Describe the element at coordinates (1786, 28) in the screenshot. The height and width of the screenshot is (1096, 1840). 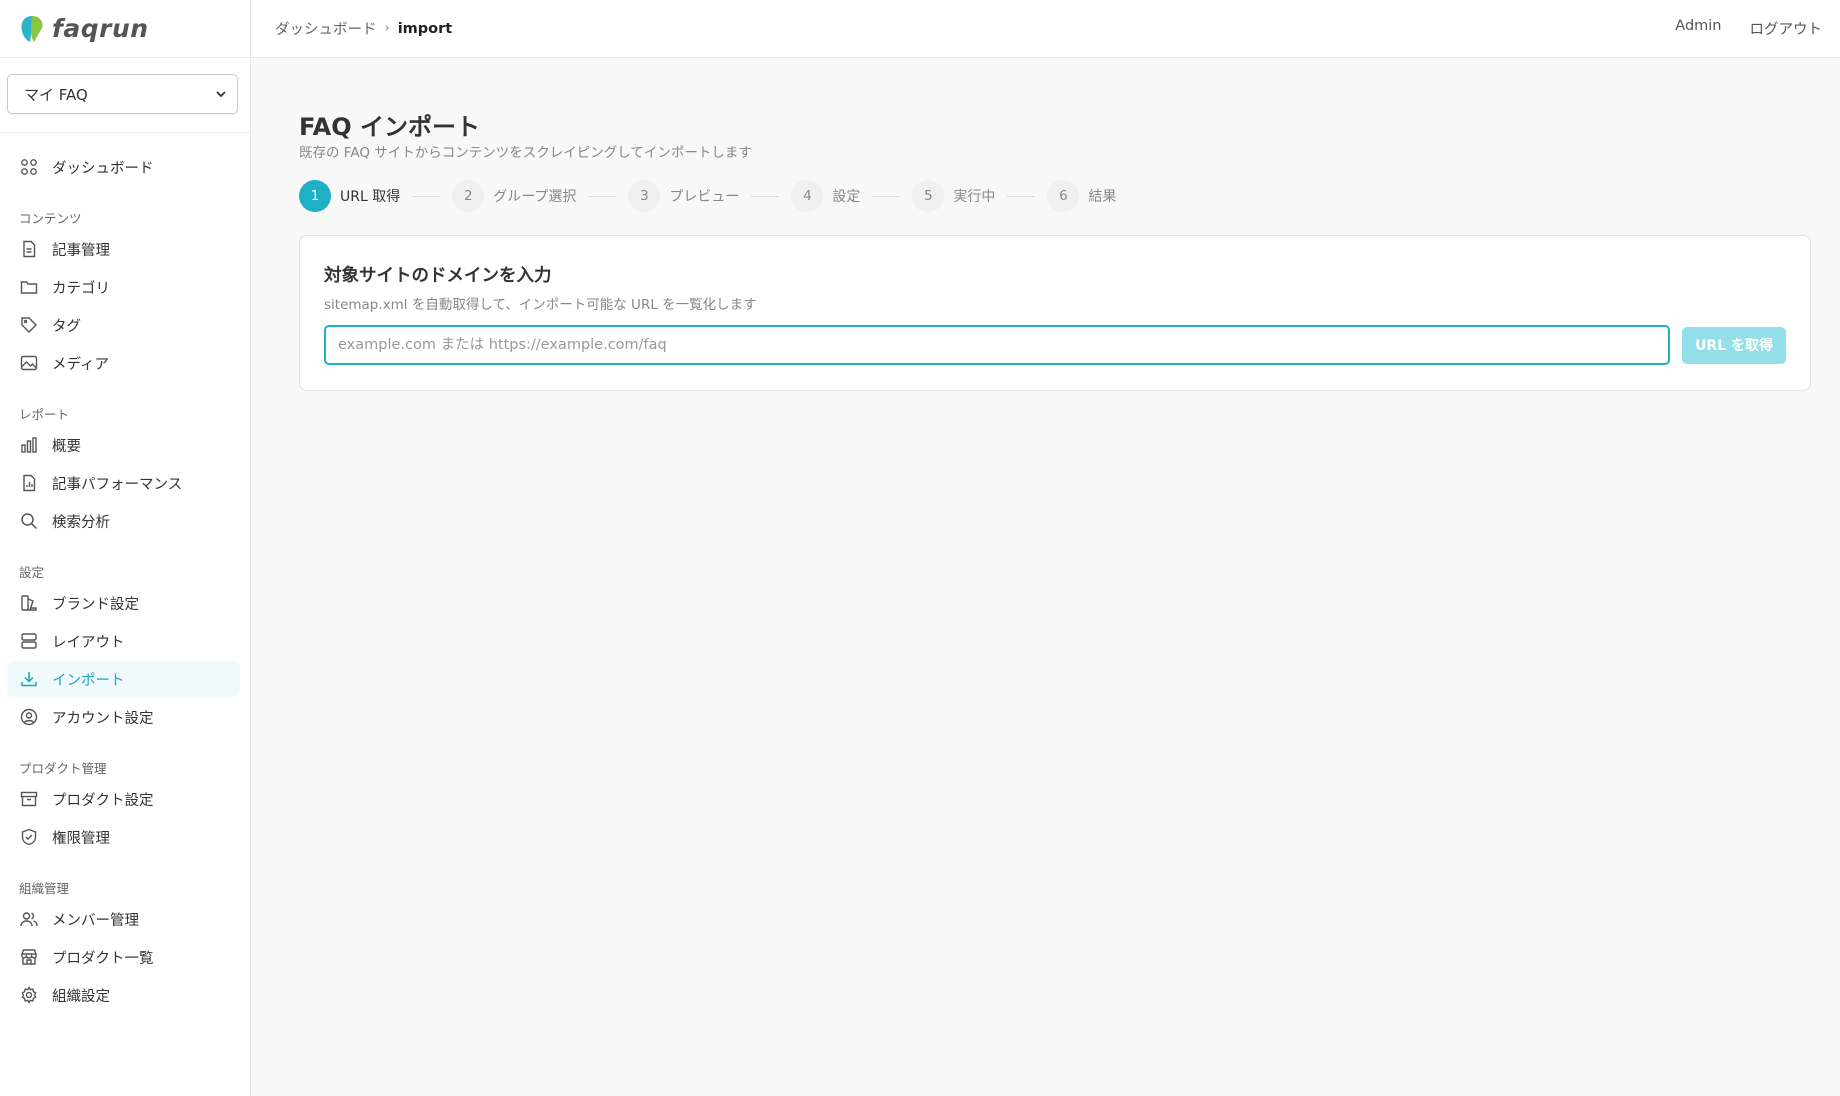
I see `logout-link: ログアウト` at that location.